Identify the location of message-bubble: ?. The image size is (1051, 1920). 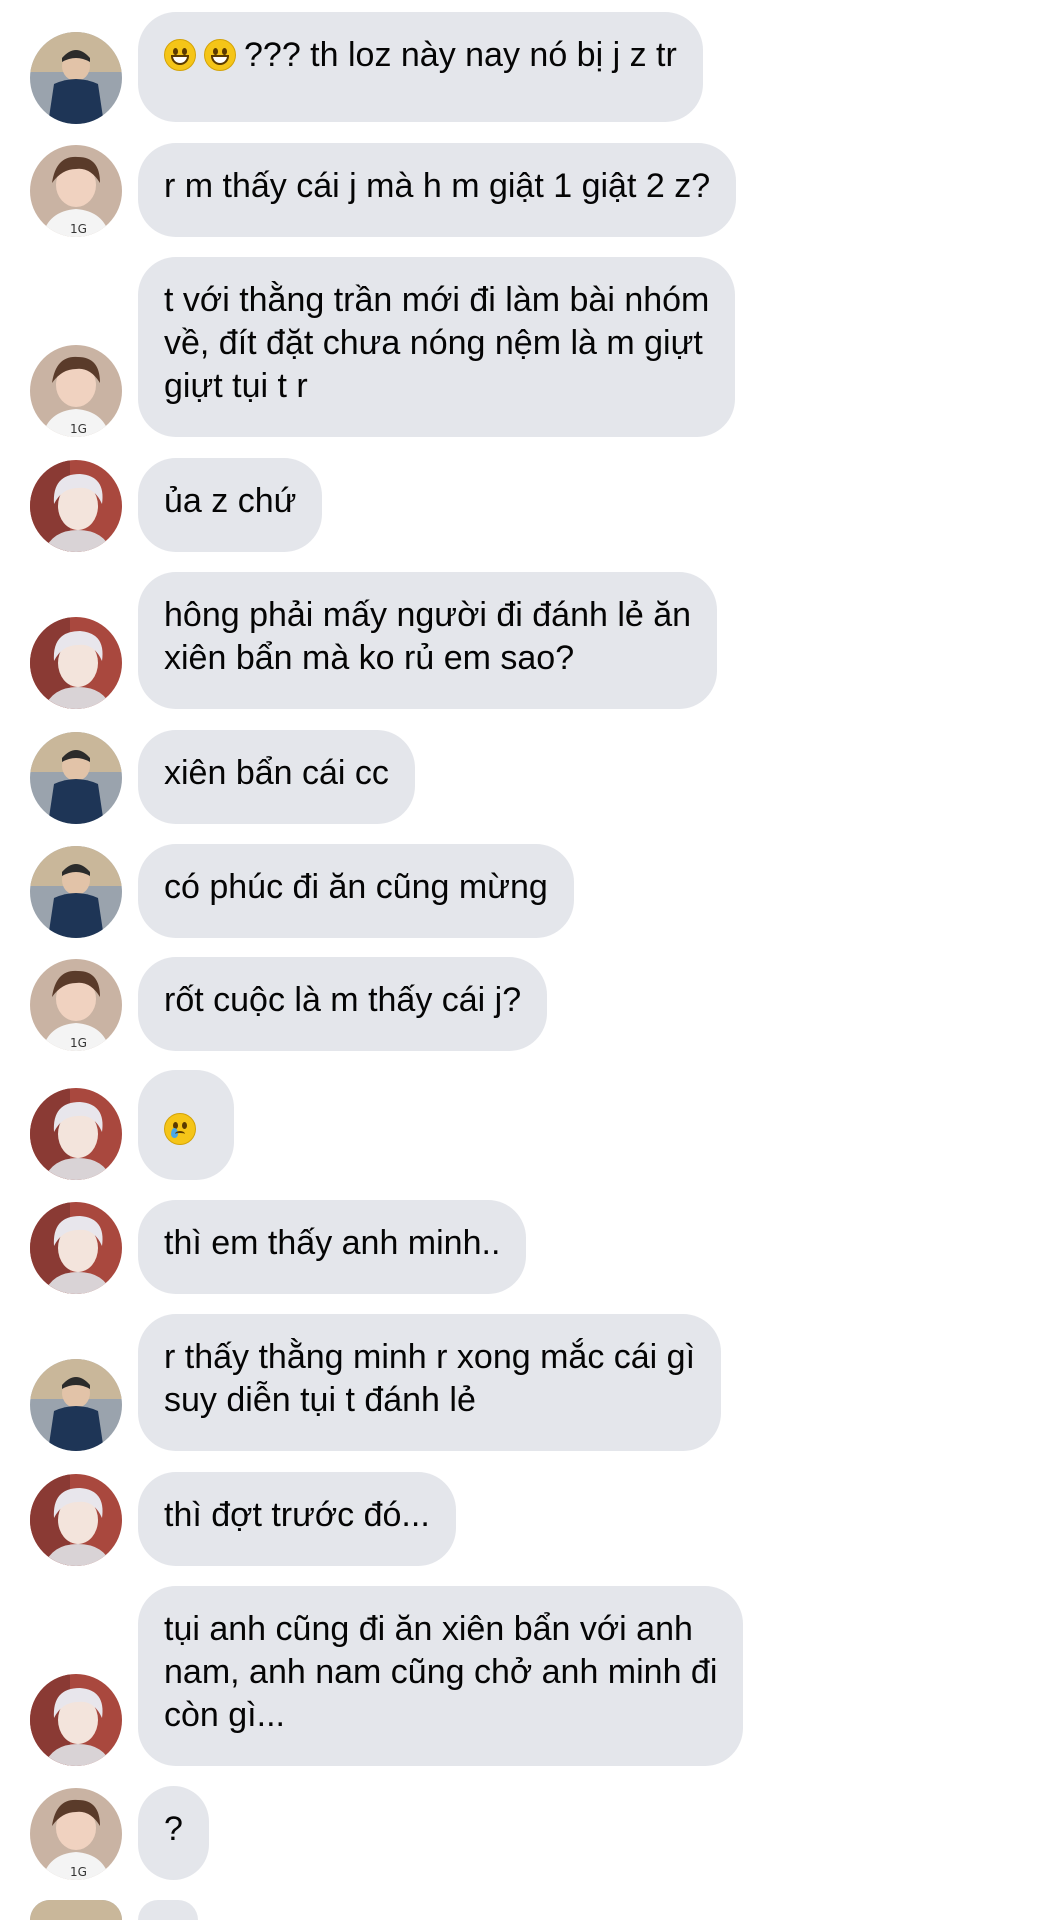
(173, 1833).